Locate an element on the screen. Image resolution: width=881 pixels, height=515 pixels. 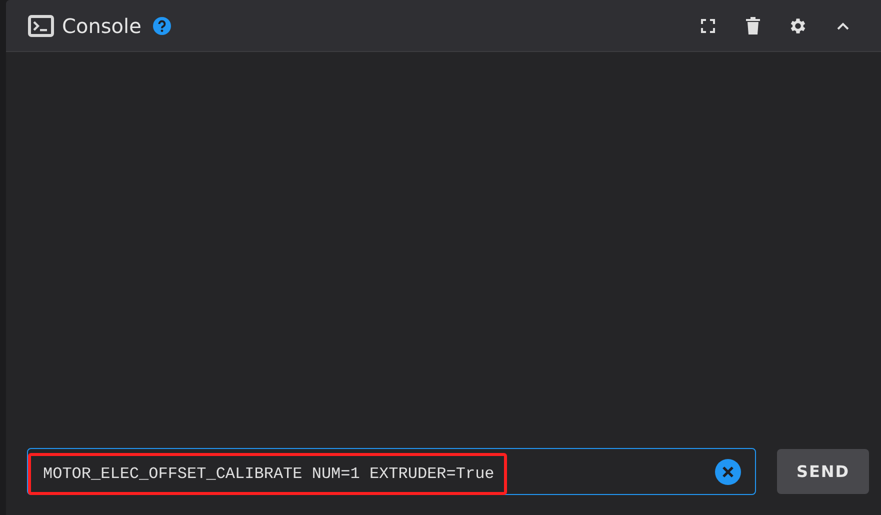
trash-icon is located at coordinates (753, 25).